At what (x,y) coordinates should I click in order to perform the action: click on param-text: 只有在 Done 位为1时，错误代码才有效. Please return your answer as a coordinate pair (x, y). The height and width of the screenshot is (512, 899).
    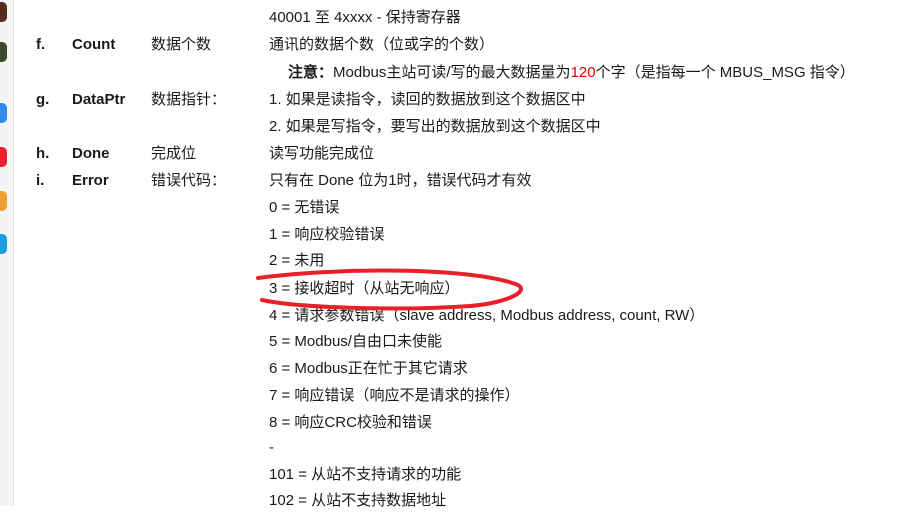
    Looking at the image, I should click on (400, 180).